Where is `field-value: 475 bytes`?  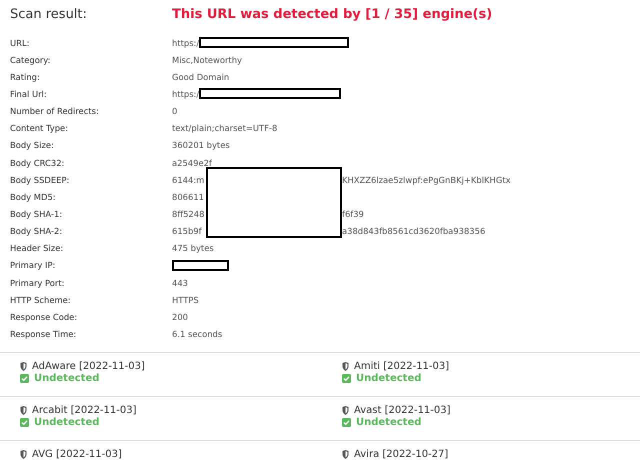
field-value: 475 bytes is located at coordinates (193, 248).